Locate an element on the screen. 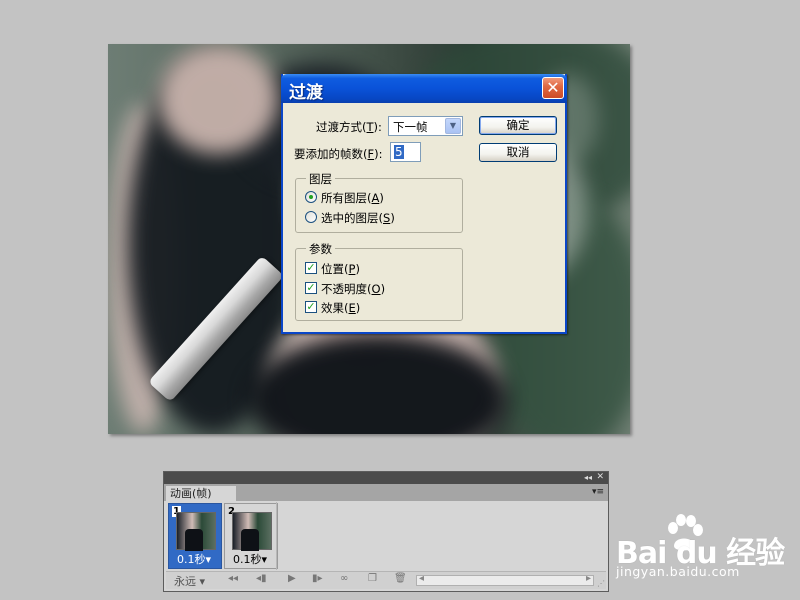 This screenshot has width=800, height=600. frames-to-add-value: 5 is located at coordinates (399, 152).